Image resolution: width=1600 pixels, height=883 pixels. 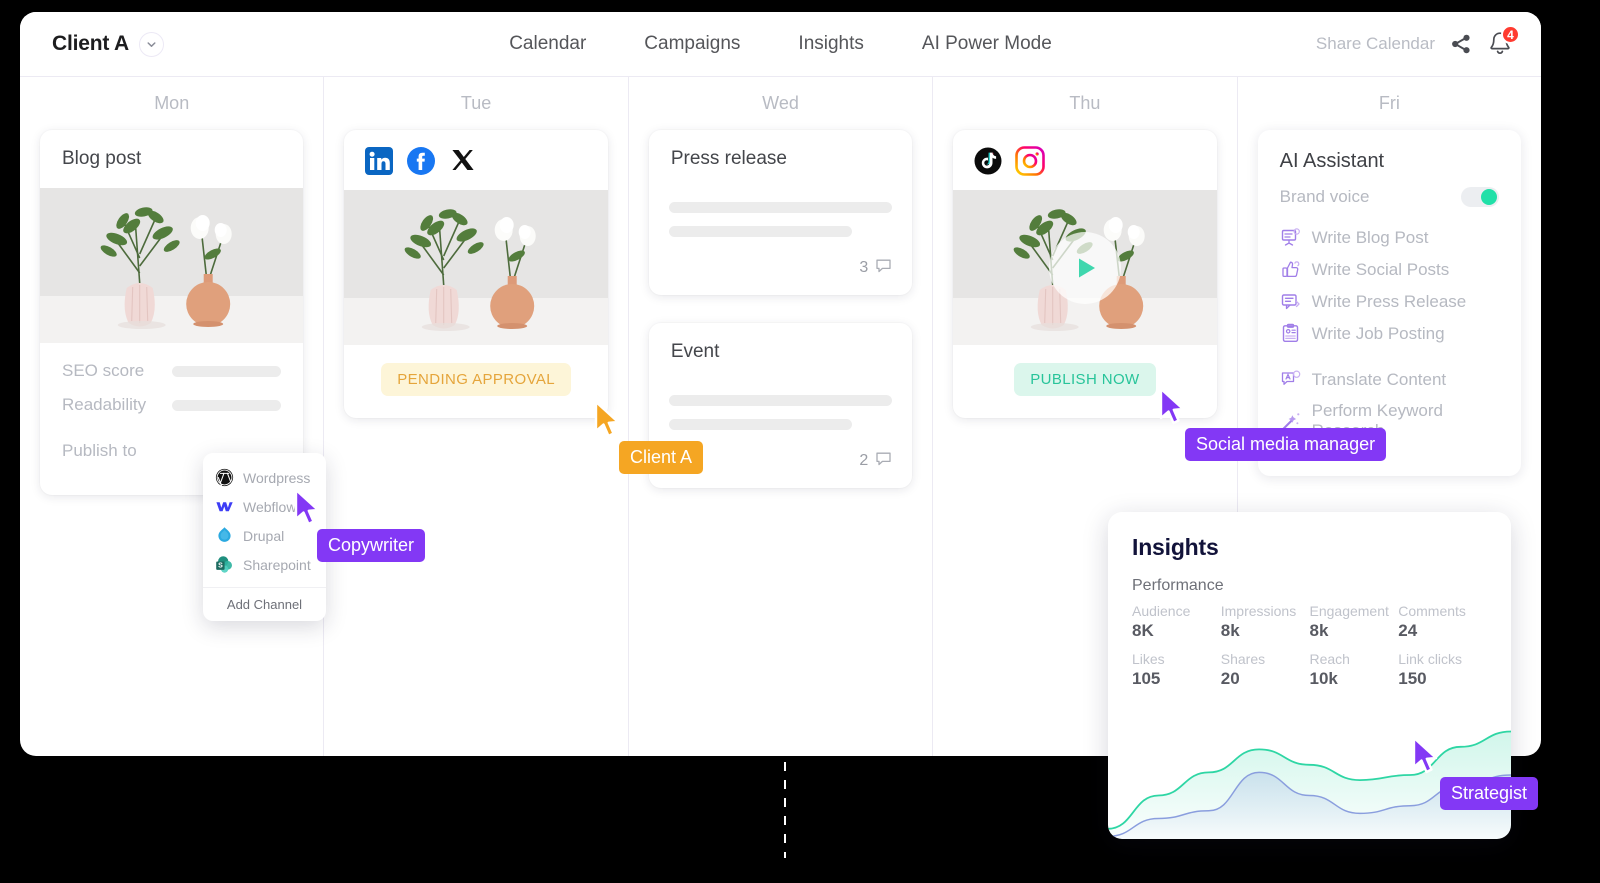 I want to click on ai-action-write-press-release: Write Press Release, so click(x=1389, y=301).